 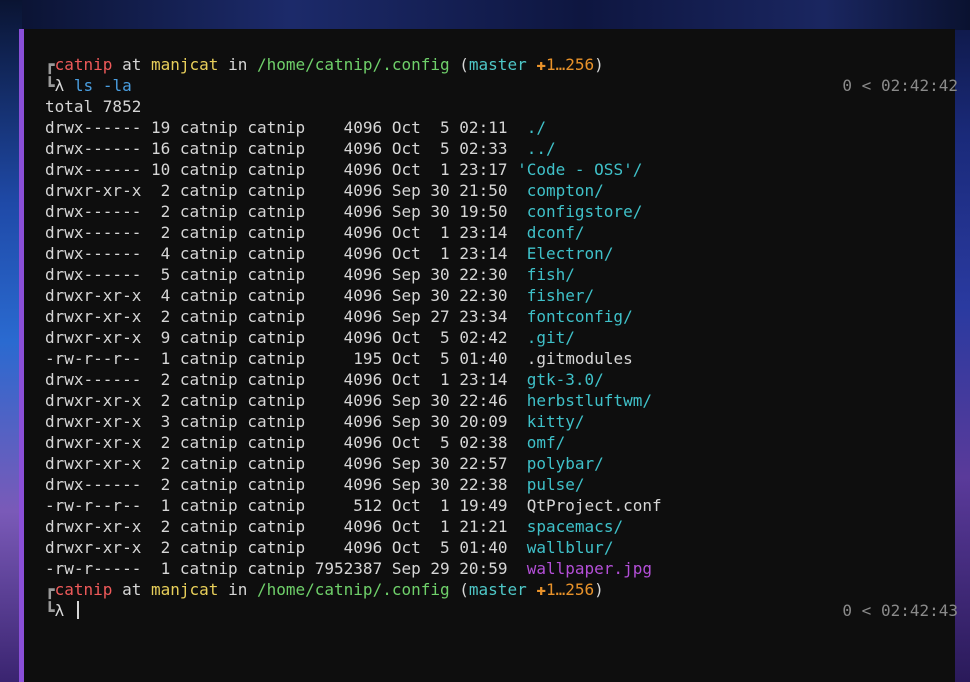 I want to click on link-count: 16, so click(x=160, y=148).